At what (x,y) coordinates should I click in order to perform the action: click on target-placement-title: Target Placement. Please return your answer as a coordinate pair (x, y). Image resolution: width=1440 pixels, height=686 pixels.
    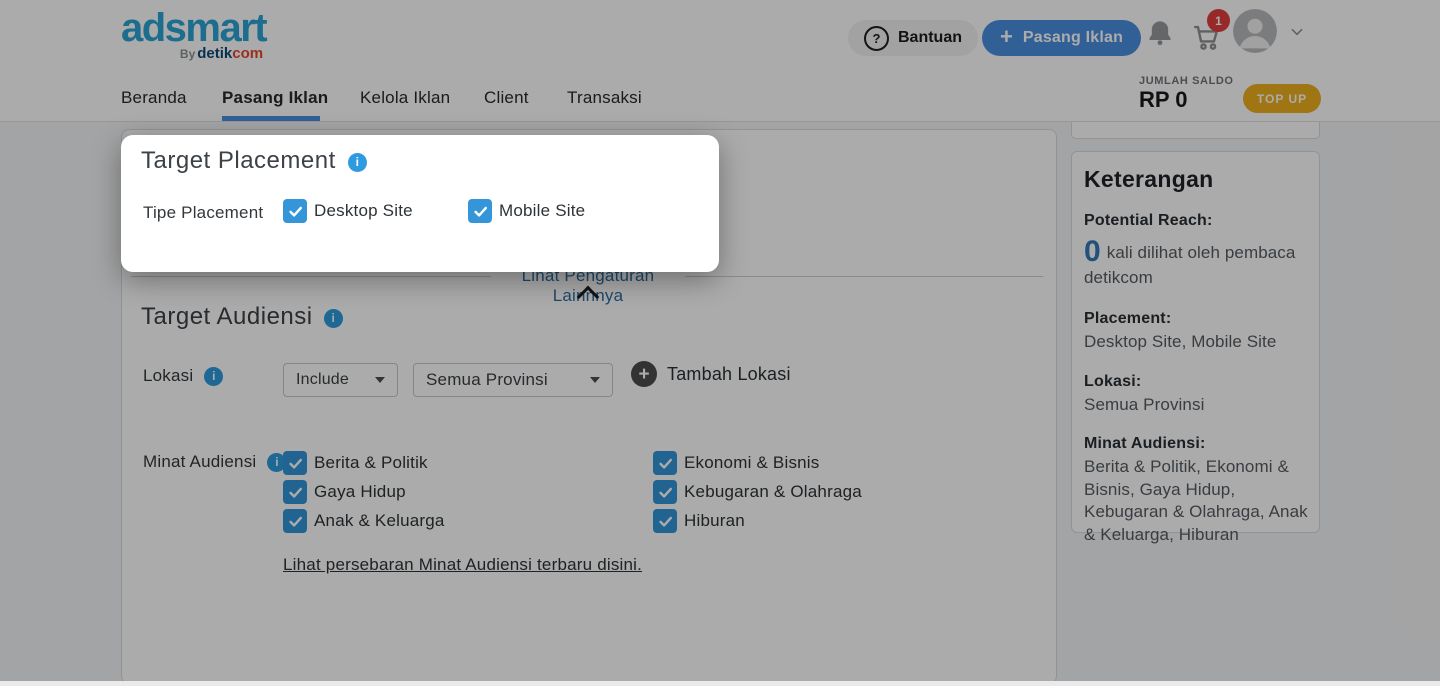
    Looking at the image, I should click on (238, 160).